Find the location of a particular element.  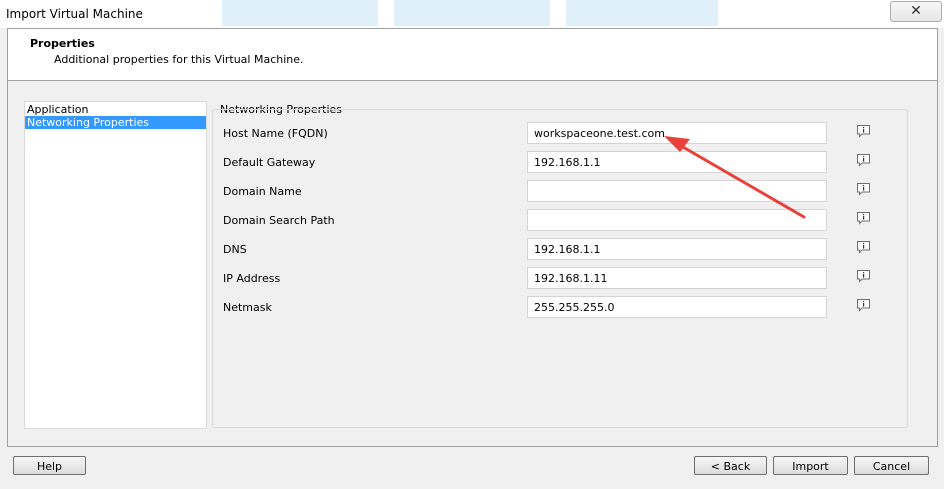

cancel-button: Cancel is located at coordinates (891, 465).